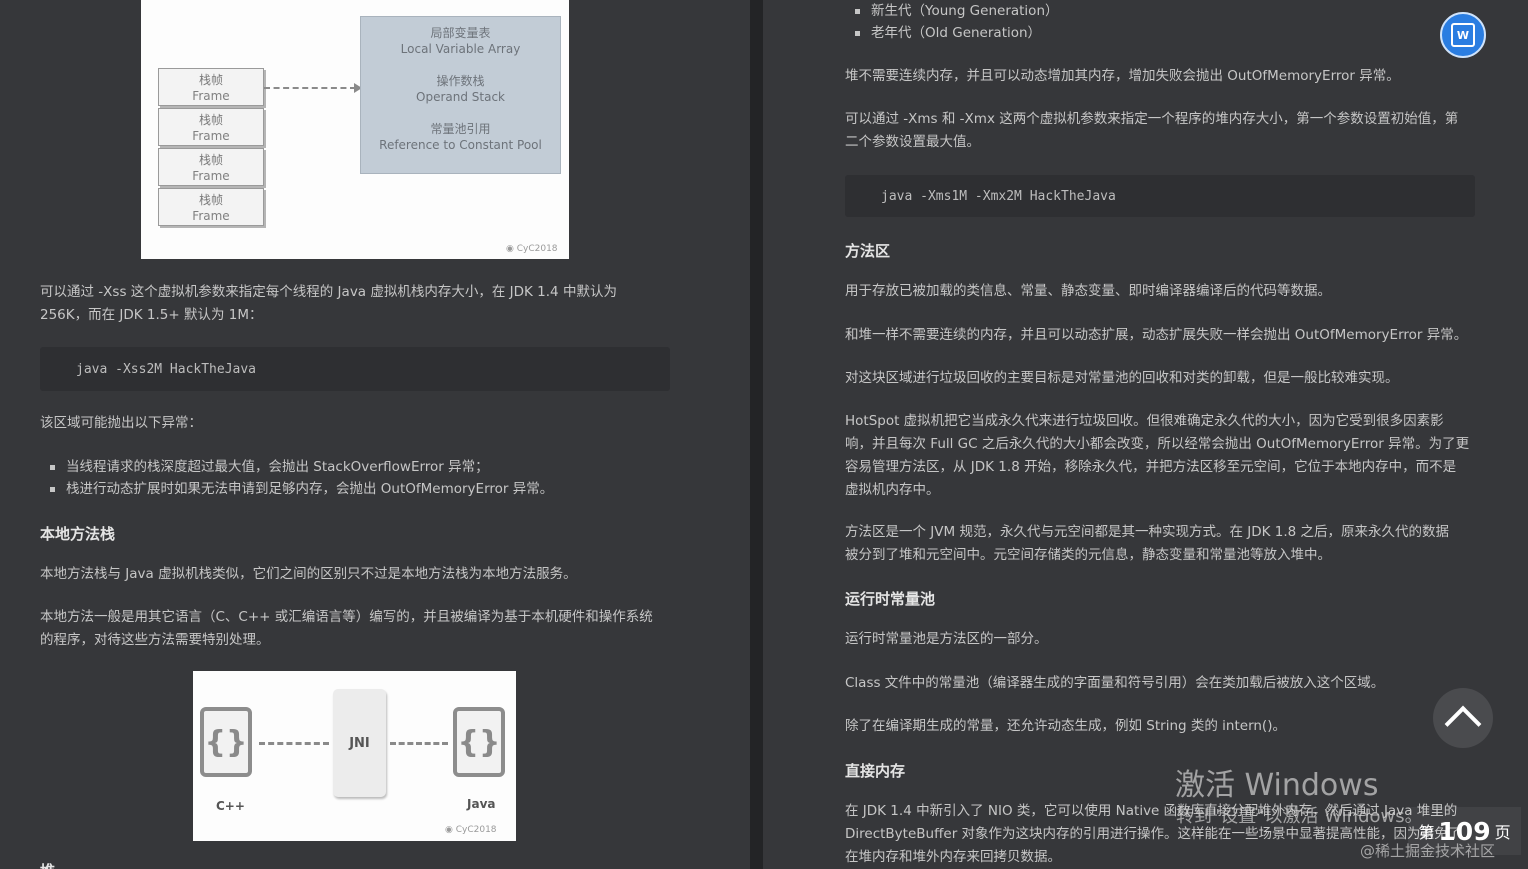 This screenshot has width=1528, height=869. What do you see at coordinates (460, 145) in the screenshot?
I see `rcp-en-label: Reference to Constant Pool` at bounding box center [460, 145].